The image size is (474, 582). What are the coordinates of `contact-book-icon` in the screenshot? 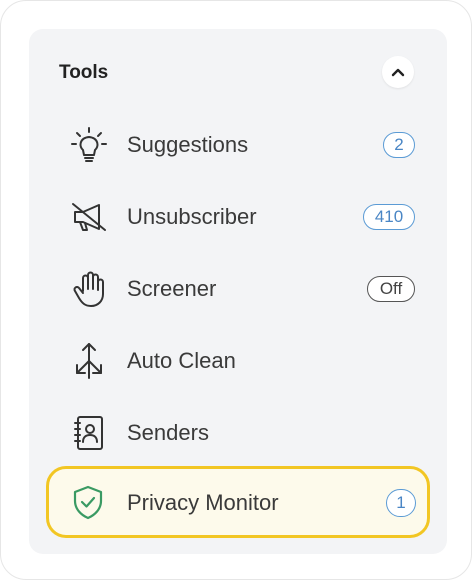 It's located at (89, 433).